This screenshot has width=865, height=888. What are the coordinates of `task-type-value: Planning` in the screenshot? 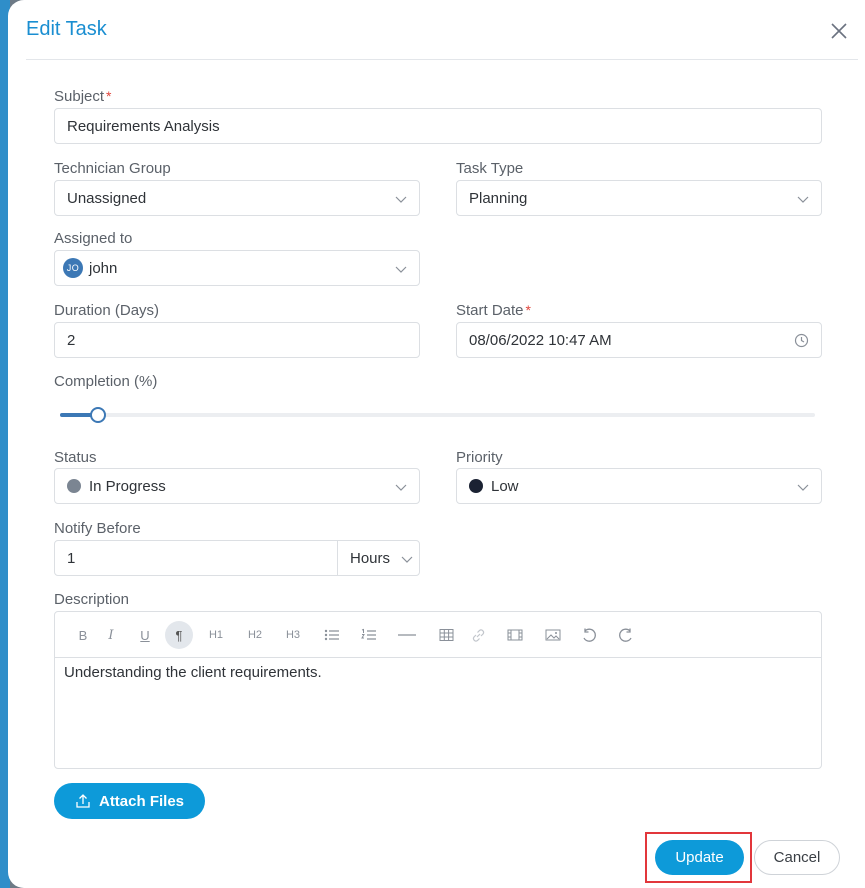 It's located at (498, 198).